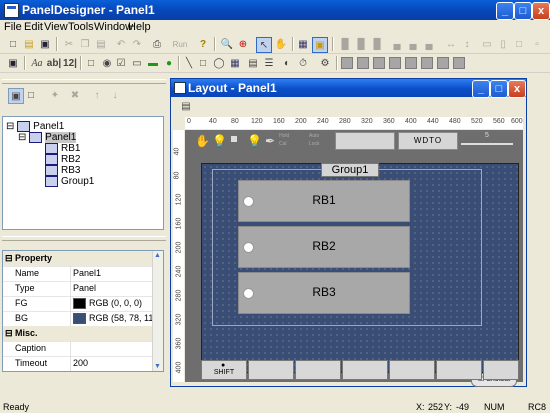  I want to click on print-icon: ⎙, so click(157, 44).